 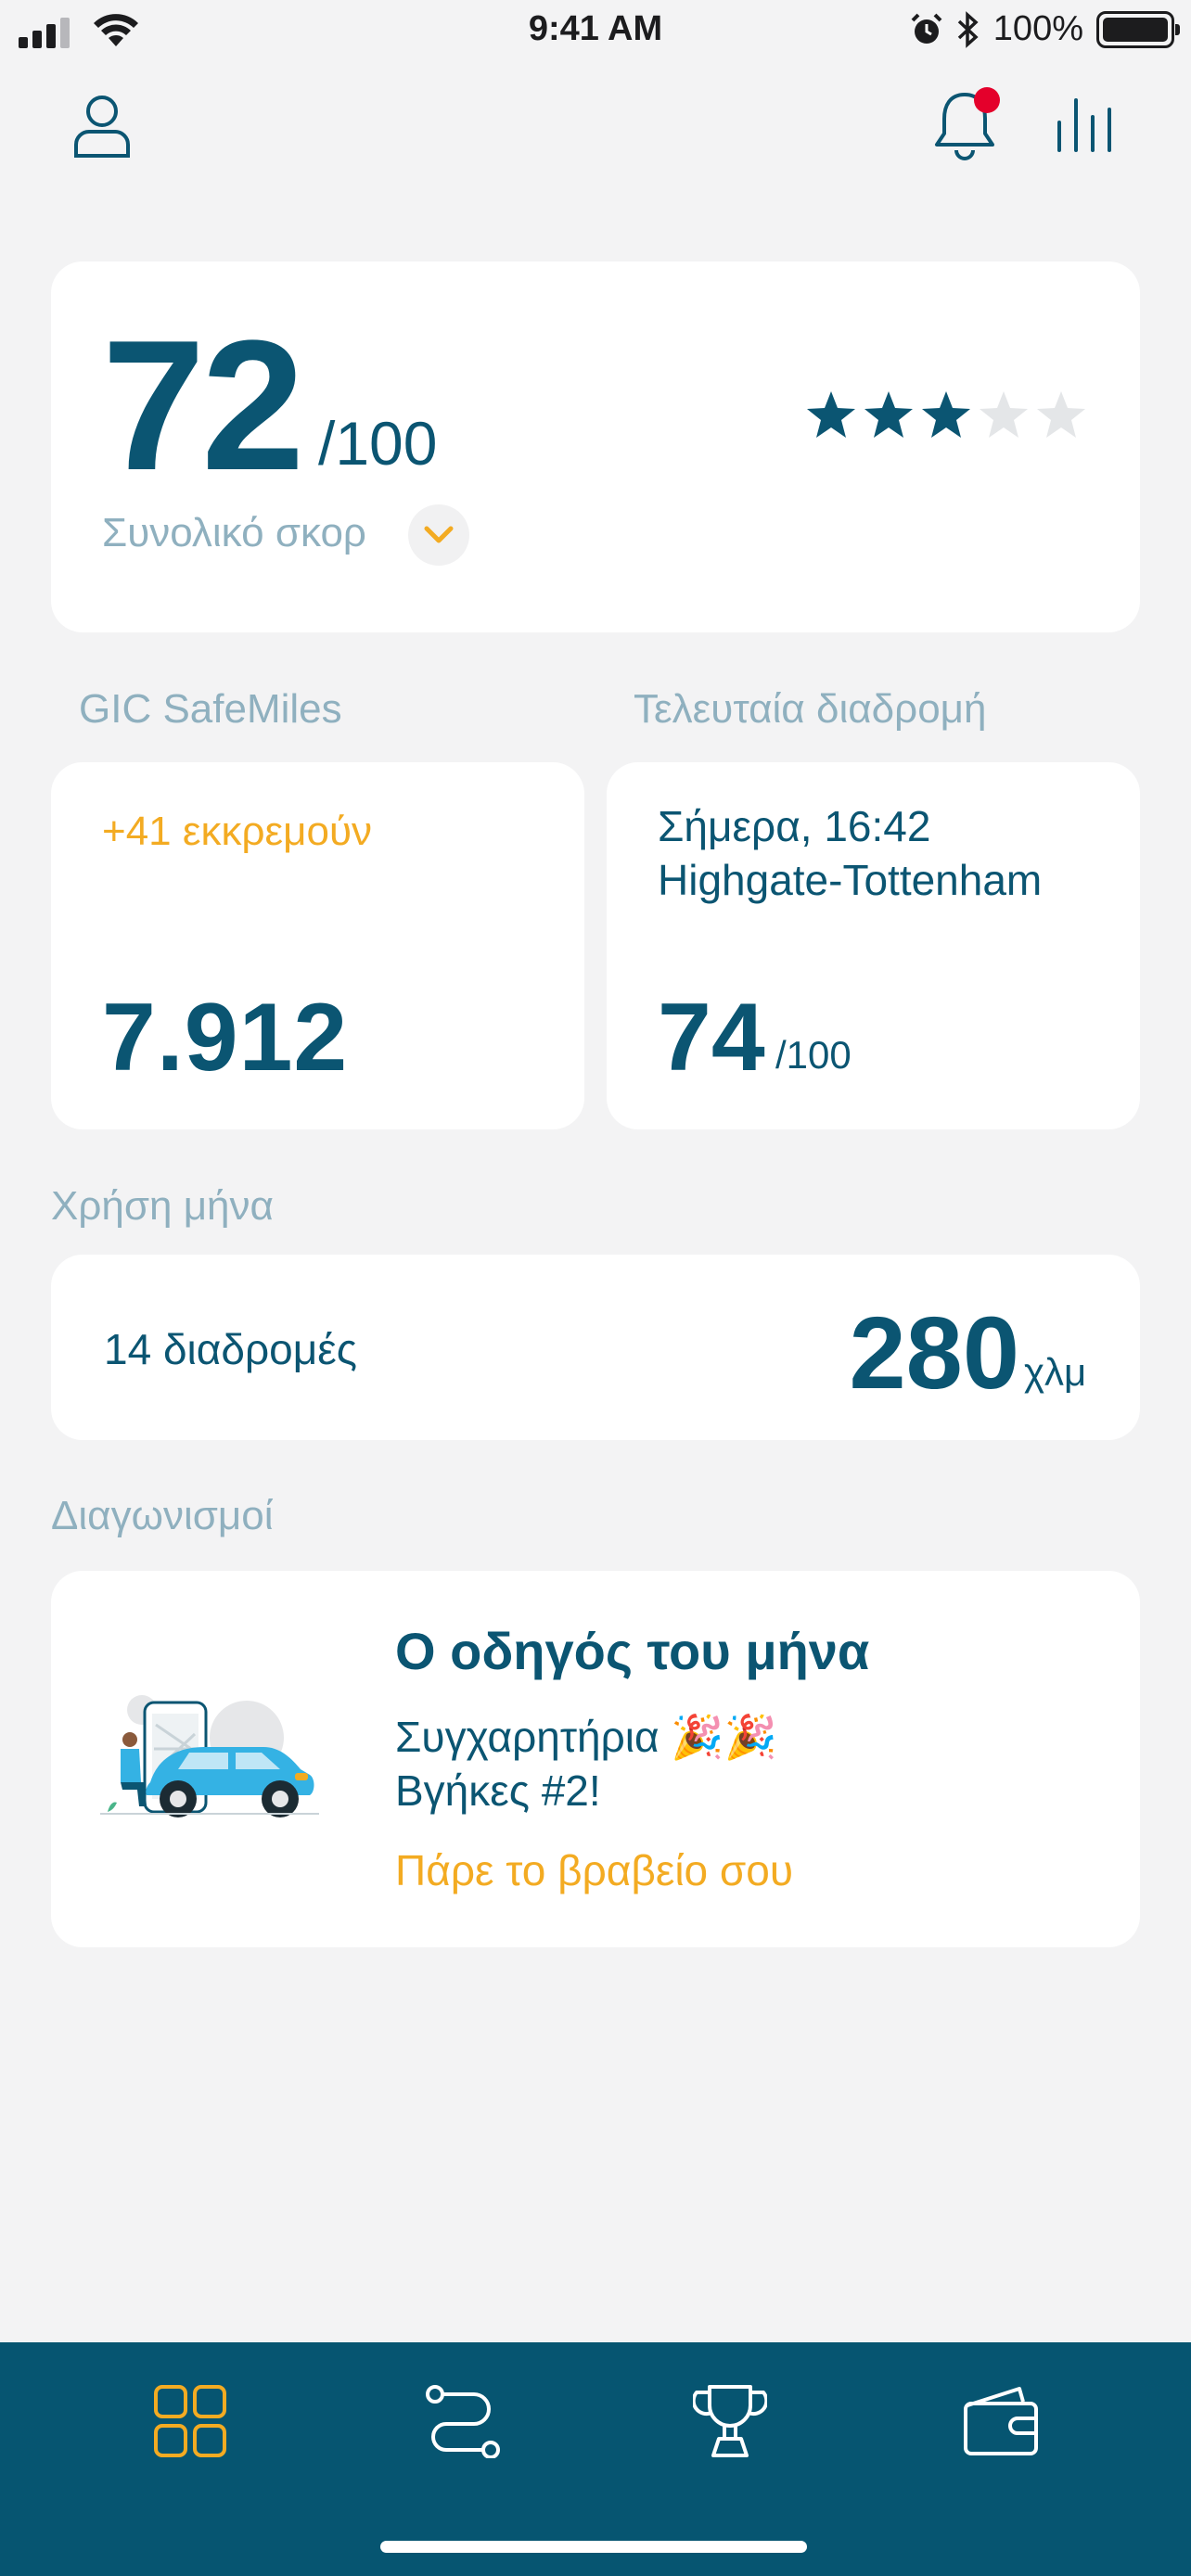 I want to click on last-trip-info: Σήμερα, 16:42 Highgate-Tottenham, so click(x=850, y=853).